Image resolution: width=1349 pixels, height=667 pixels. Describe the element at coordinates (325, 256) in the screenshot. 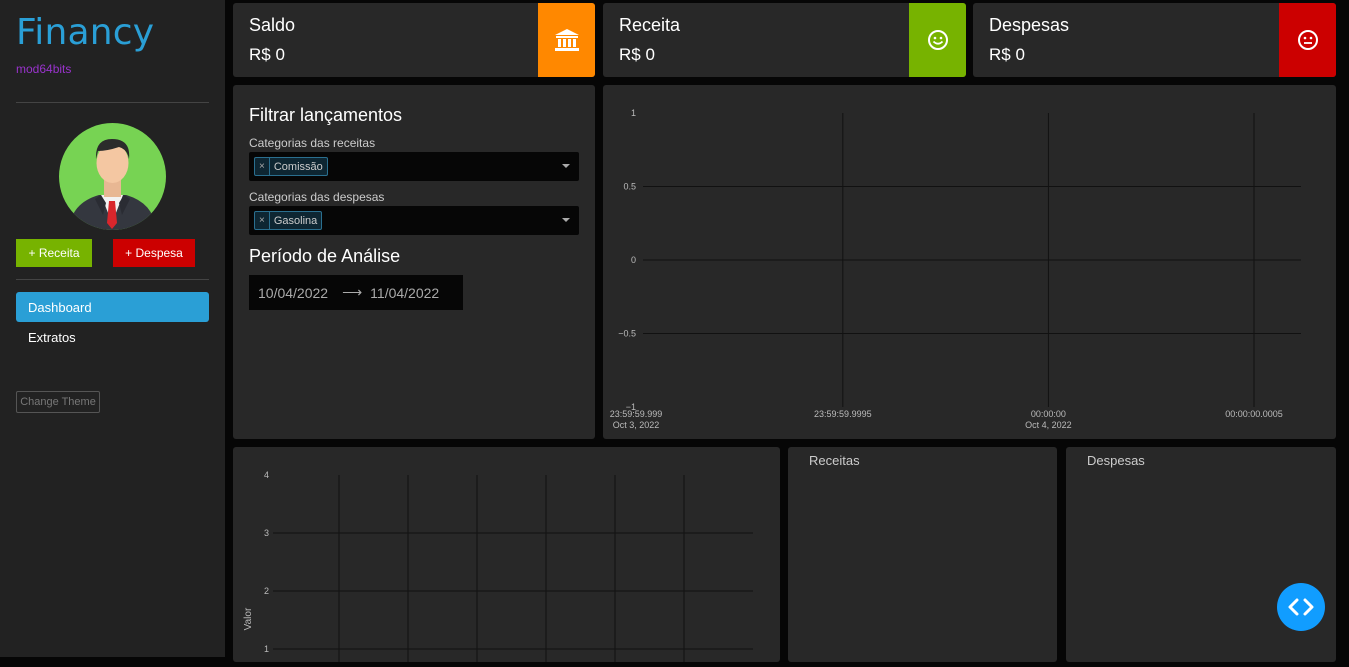

I see `period-title: Período de Análise` at that location.